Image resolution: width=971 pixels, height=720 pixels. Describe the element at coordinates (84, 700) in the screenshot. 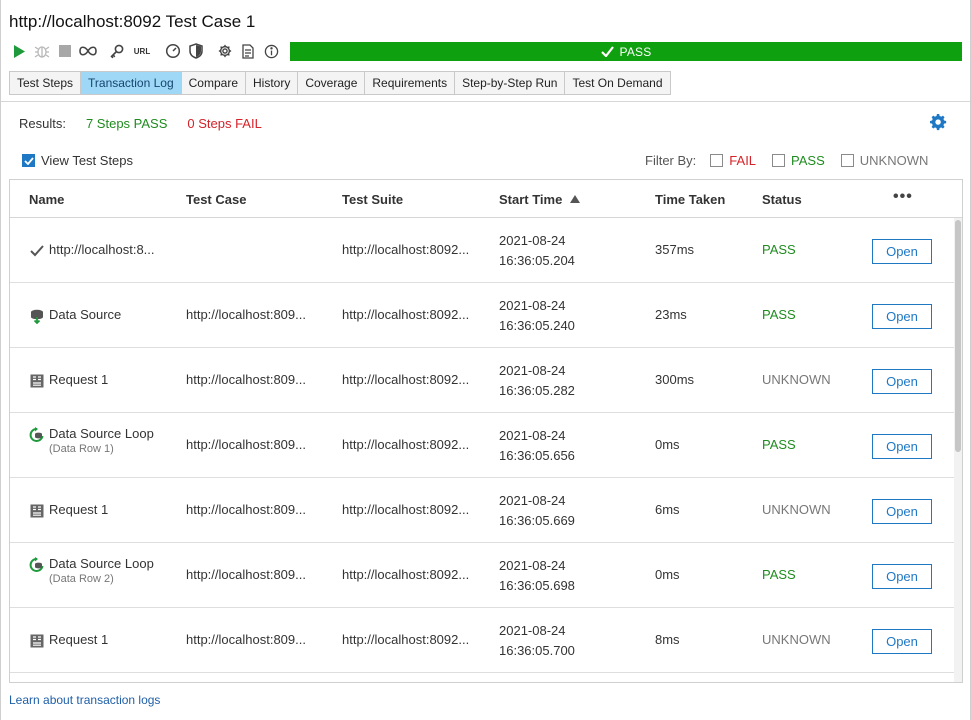

I see `learn-transaction-logs-link: Learn about transaction logs` at that location.